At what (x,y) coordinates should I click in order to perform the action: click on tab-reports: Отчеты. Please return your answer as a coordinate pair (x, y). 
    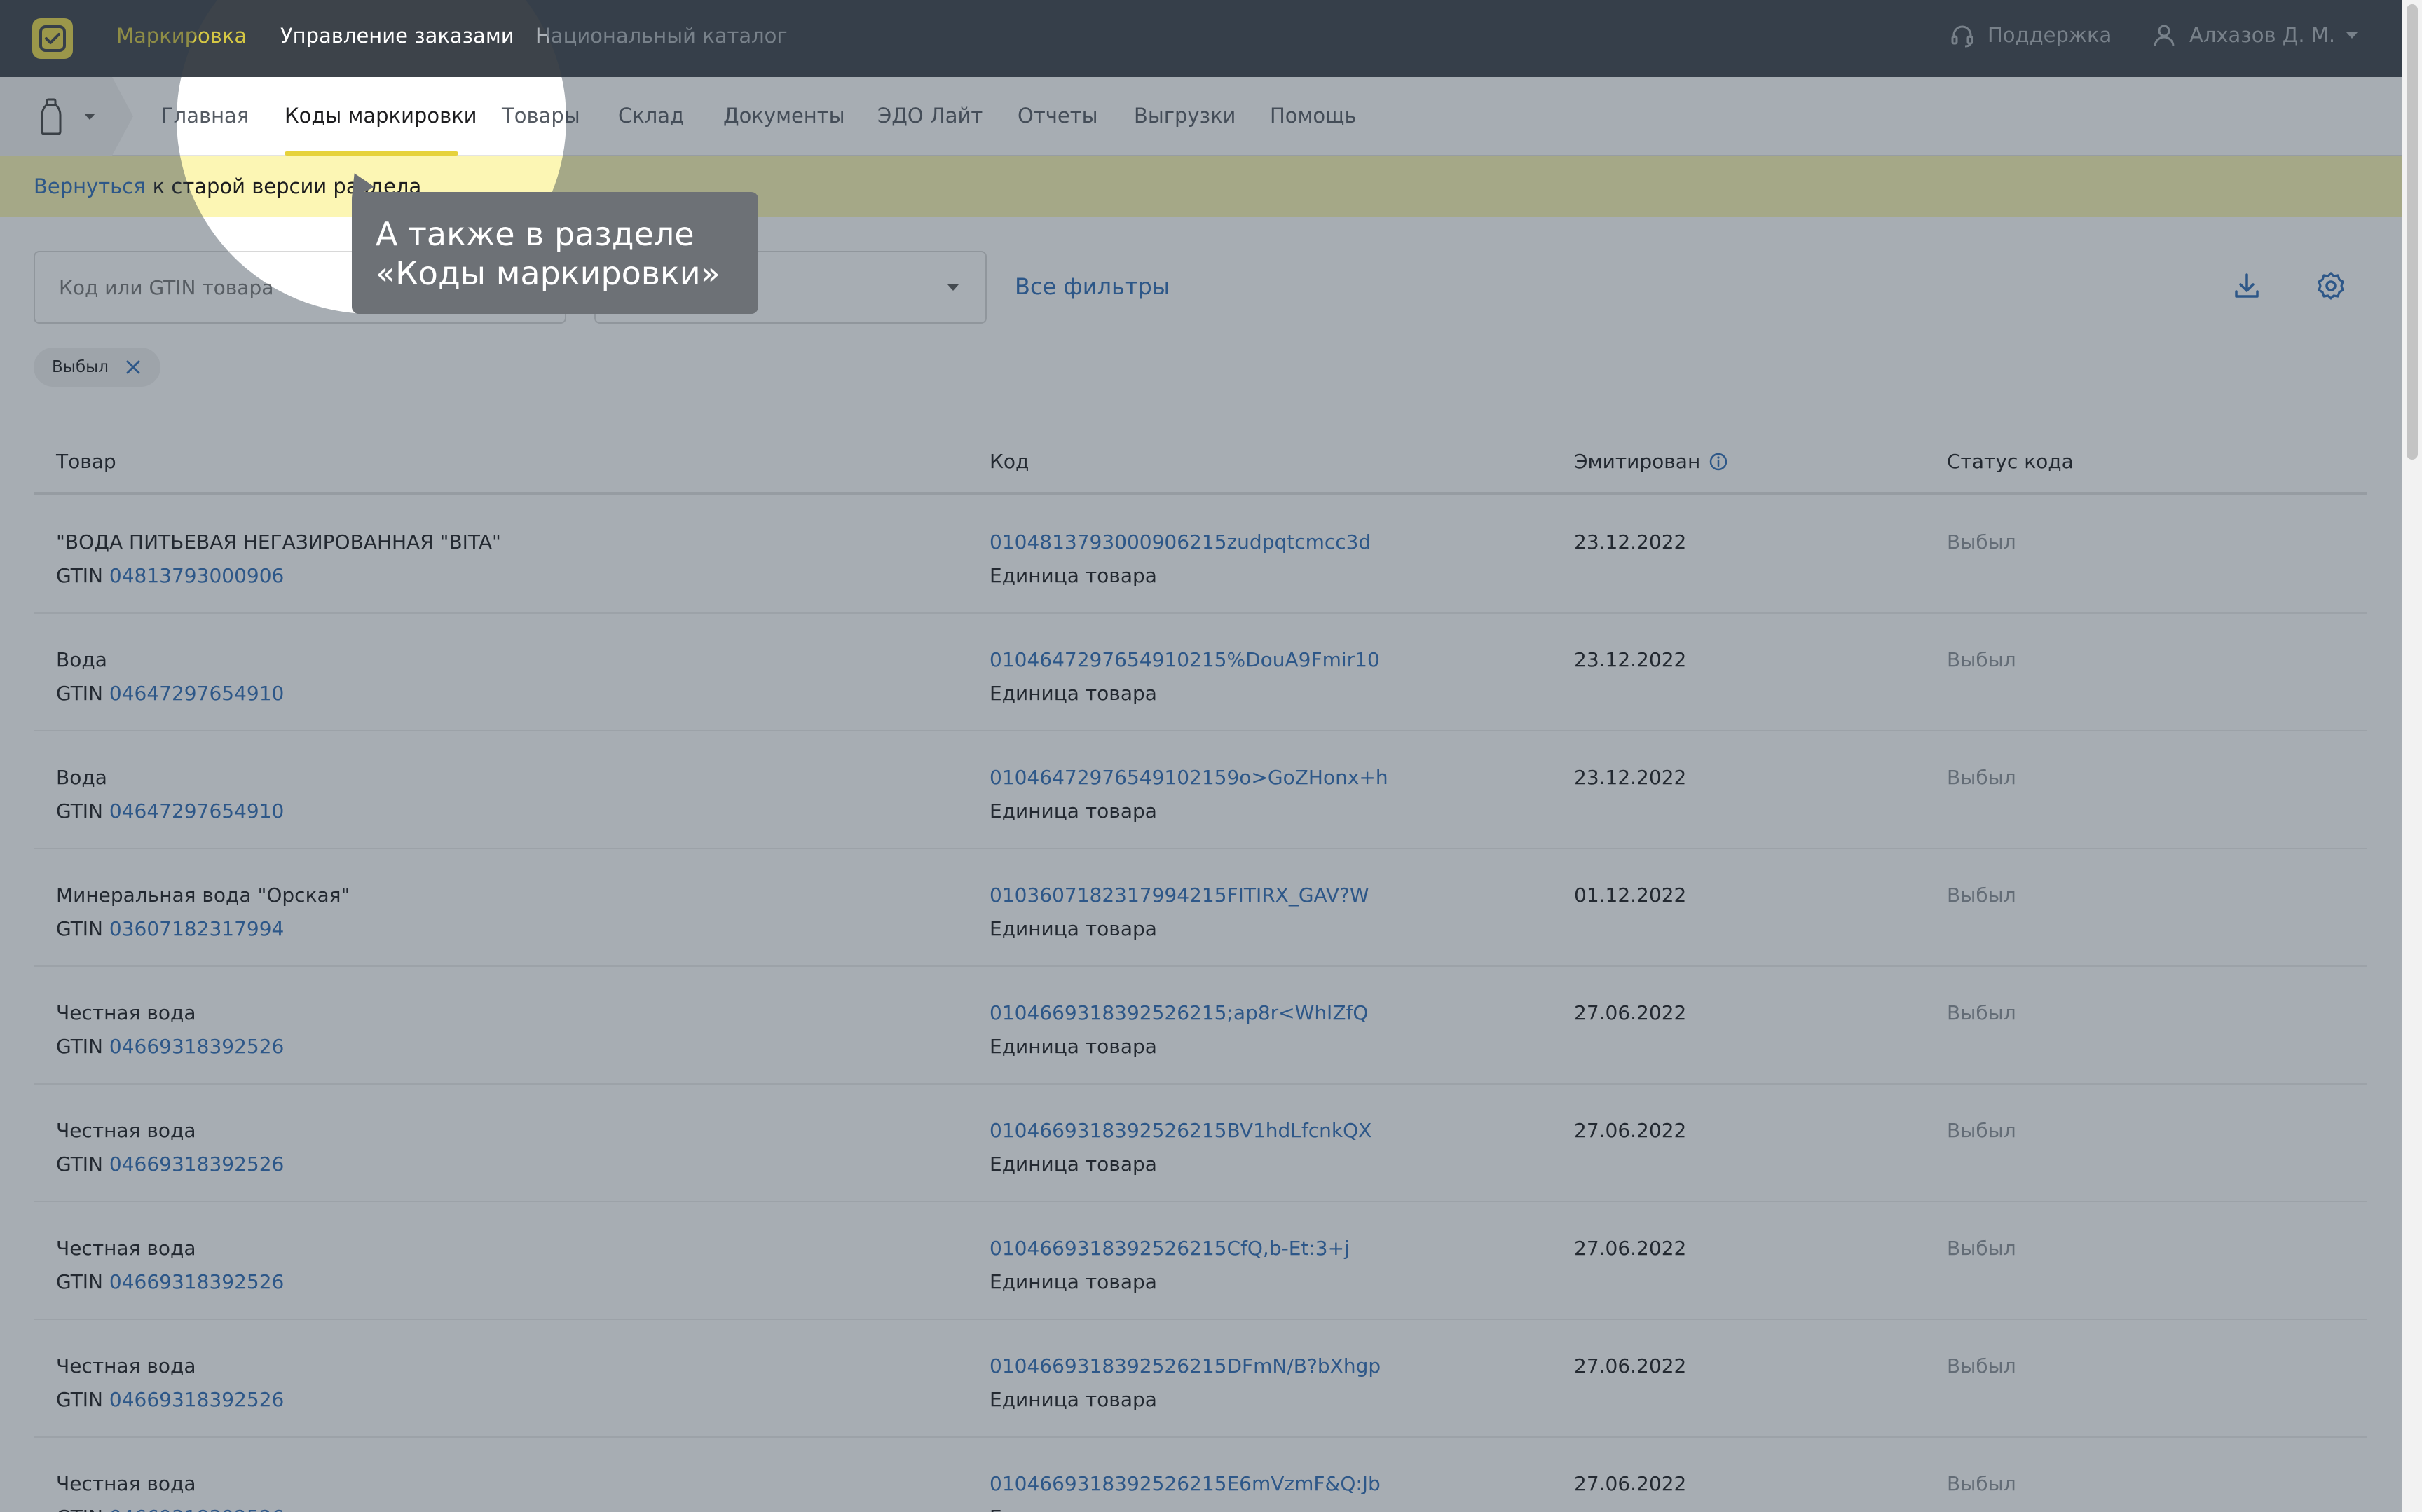
    Looking at the image, I should click on (1058, 116).